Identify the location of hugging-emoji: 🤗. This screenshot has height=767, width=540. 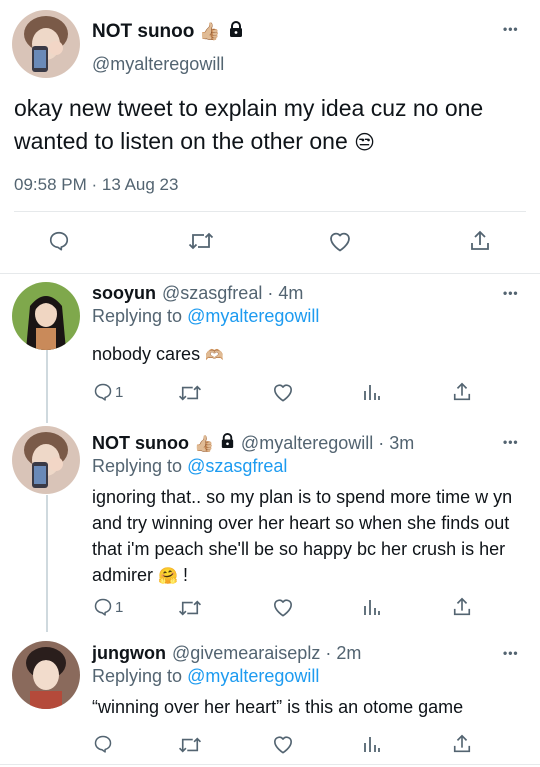
(168, 575).